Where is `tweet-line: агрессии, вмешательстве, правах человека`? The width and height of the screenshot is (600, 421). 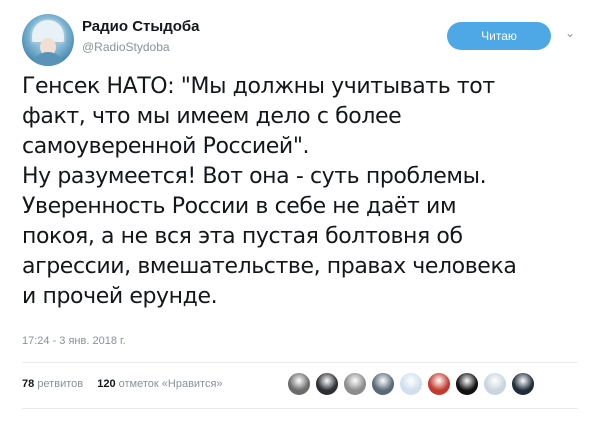
tweet-line: агрессии, вмешательстве, правах человека is located at coordinates (269, 266).